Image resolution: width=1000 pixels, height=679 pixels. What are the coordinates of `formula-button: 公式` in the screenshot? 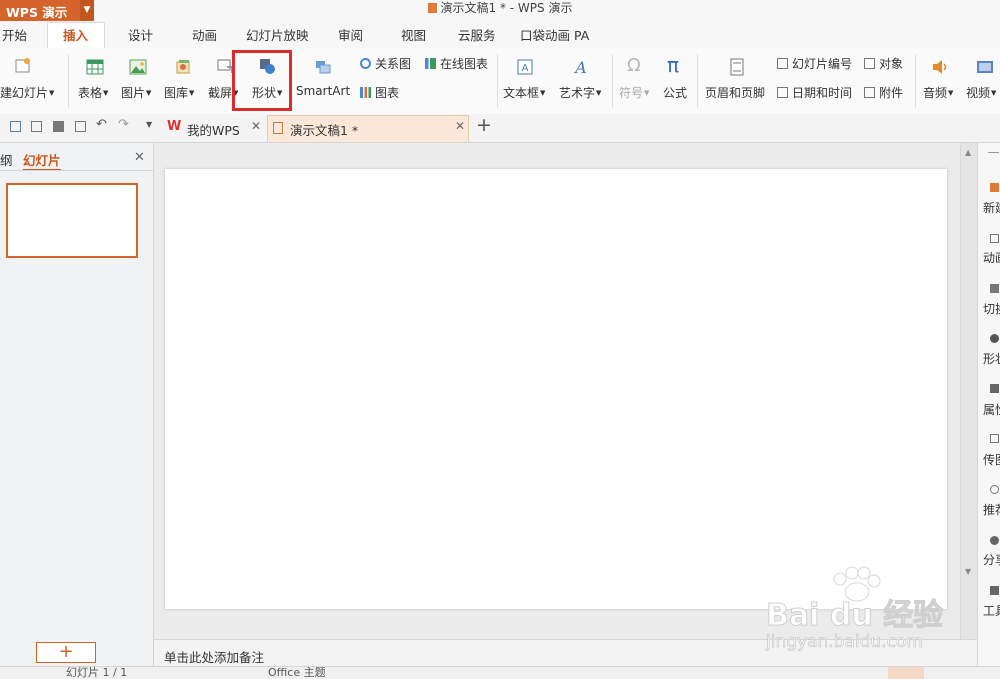 It's located at (675, 92).